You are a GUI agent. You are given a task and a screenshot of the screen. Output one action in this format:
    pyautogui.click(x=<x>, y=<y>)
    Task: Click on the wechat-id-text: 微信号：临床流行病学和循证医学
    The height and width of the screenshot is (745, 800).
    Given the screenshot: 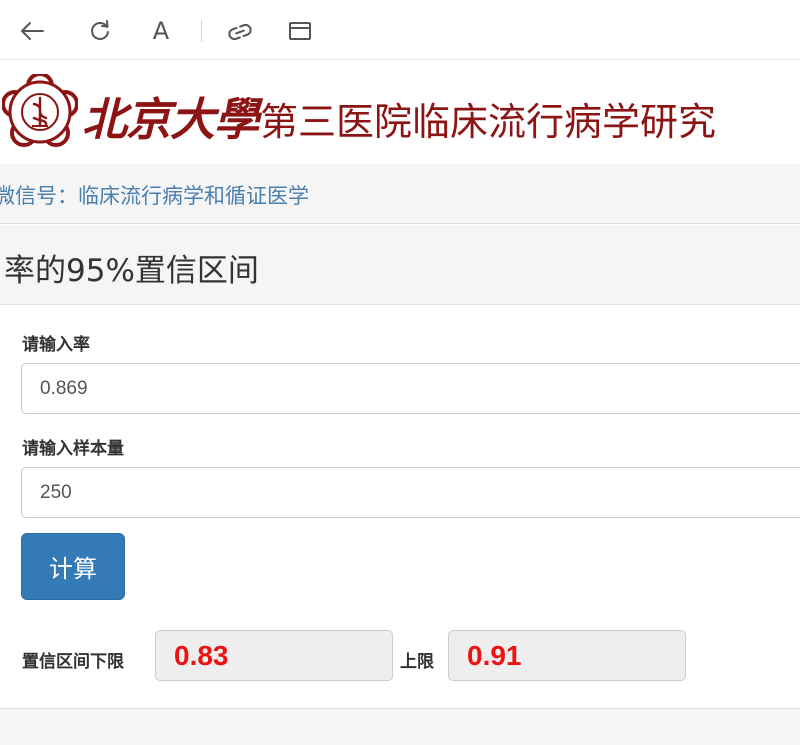 What is the action you would take?
    pyautogui.click(x=154, y=196)
    